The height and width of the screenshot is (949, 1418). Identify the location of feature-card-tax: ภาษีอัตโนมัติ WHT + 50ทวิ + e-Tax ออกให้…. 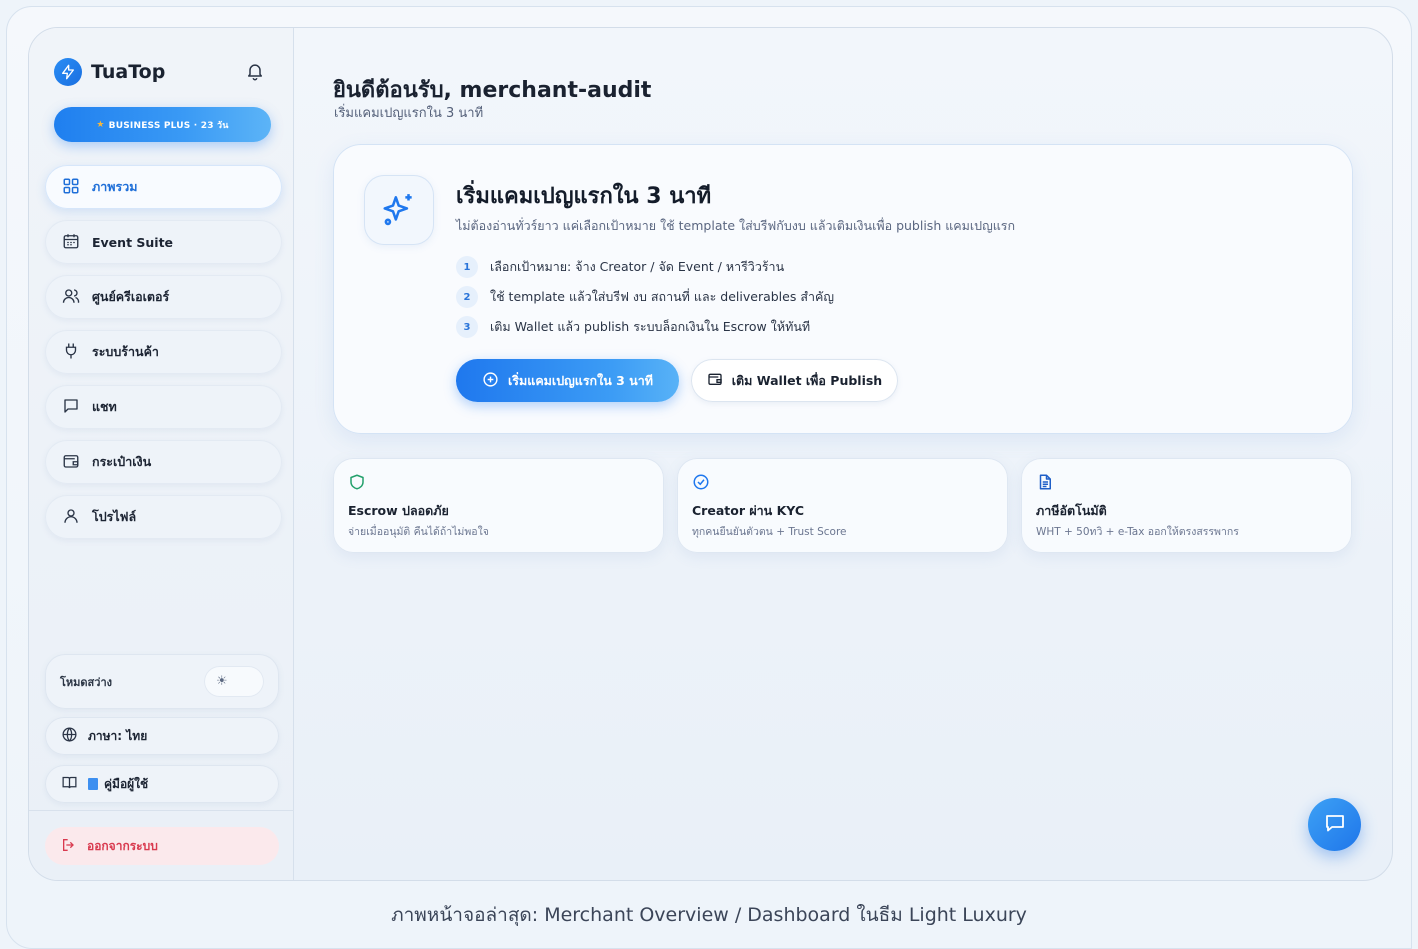
(1186, 505).